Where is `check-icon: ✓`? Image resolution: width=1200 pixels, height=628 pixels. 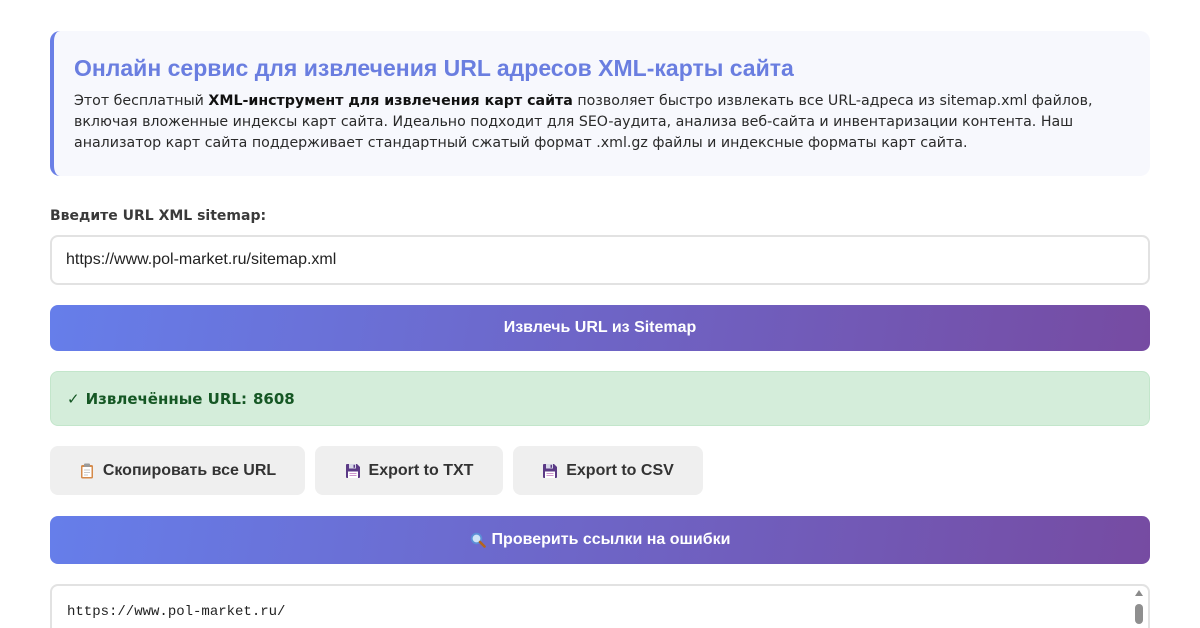 check-icon: ✓ is located at coordinates (73, 398).